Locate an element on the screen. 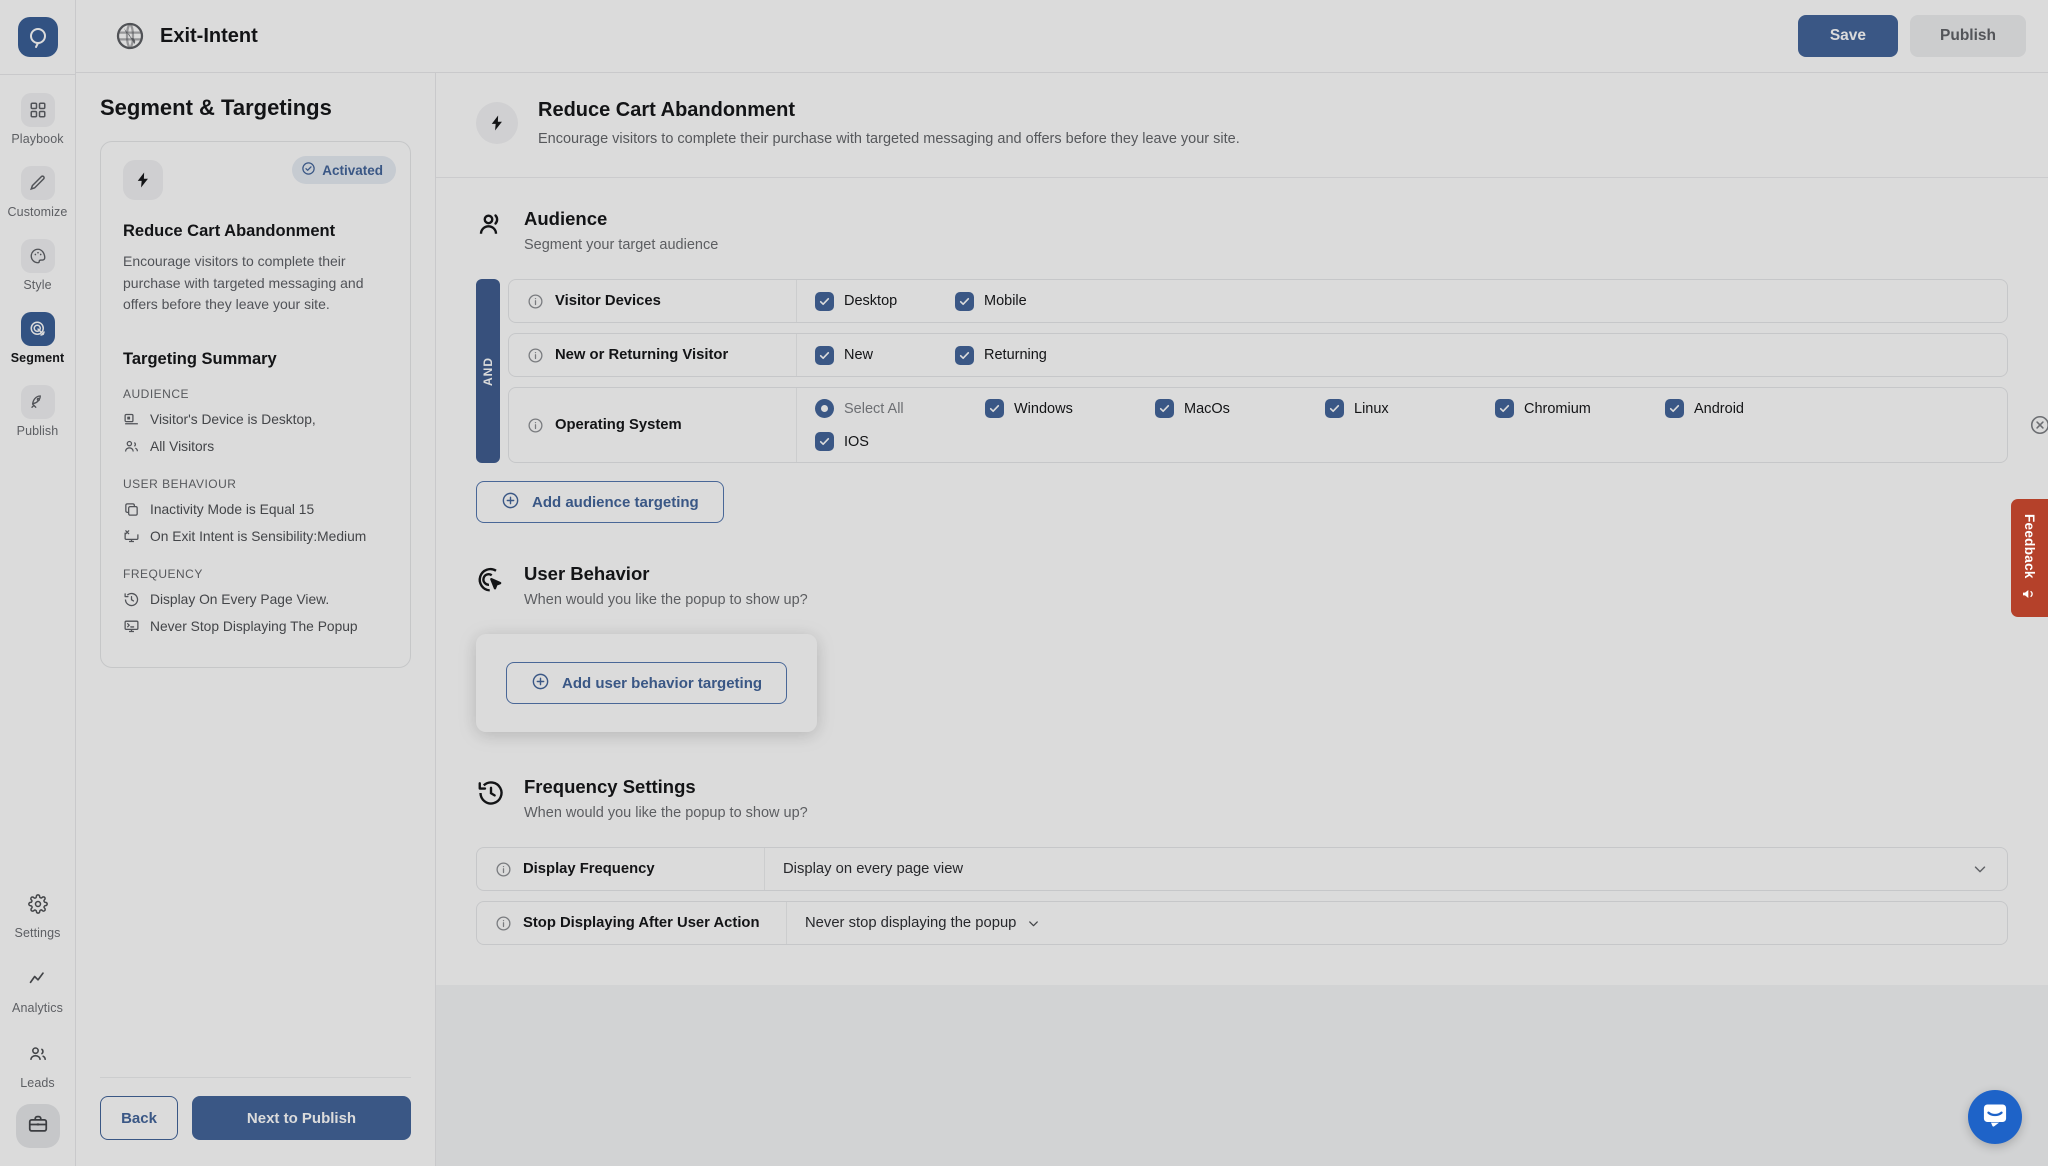 This screenshot has width=2048, height=1166. audience-section-head: Audience Segment your target audience is located at coordinates (1242, 230).